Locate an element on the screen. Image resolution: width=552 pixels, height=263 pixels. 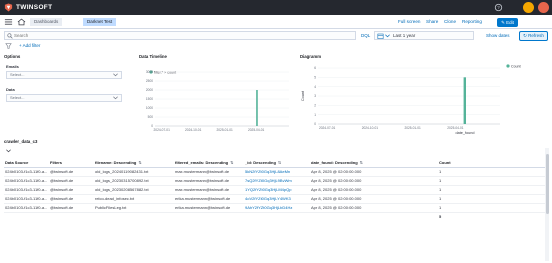
id-link: 7sQ2fYZt0Gq3HjL9BvWm is located at coordinates (277, 181).